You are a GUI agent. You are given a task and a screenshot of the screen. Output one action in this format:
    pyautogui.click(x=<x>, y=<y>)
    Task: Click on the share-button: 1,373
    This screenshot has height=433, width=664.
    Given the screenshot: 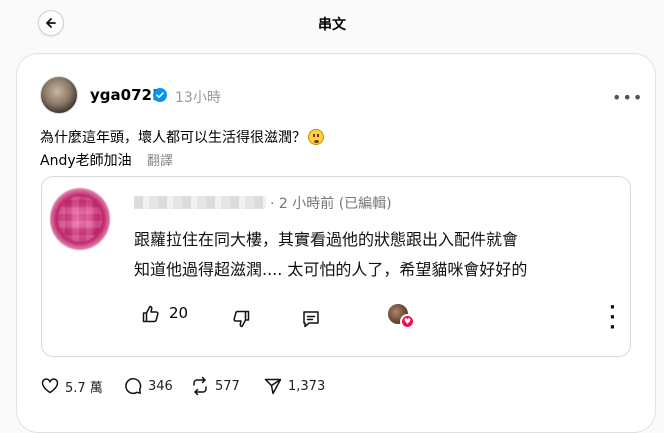 What is the action you would take?
    pyautogui.click(x=294, y=386)
    